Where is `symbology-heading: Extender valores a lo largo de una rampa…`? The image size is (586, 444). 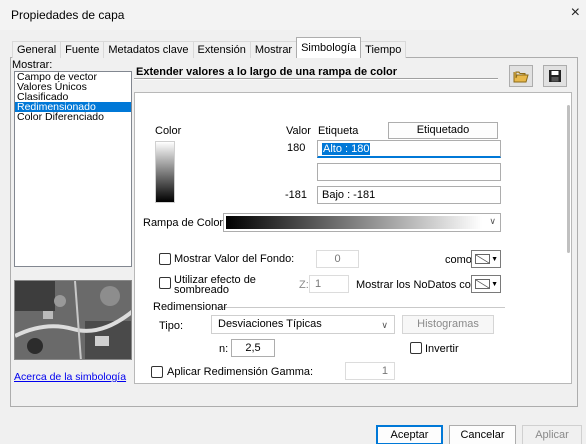 symbology-heading: Extender valores a lo largo de una rampa… is located at coordinates (267, 72).